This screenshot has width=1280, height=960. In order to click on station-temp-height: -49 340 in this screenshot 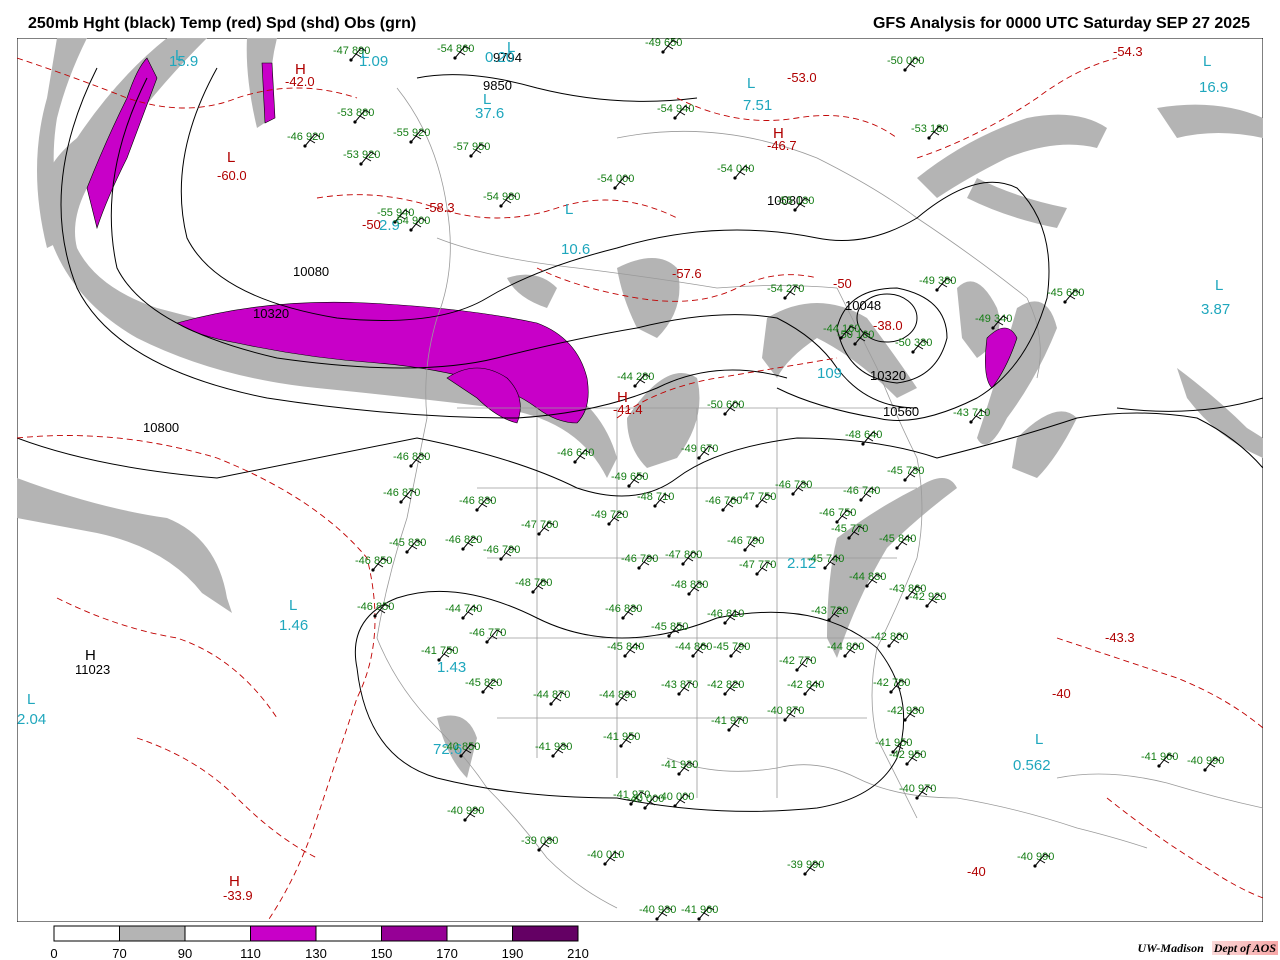, I will do `click(993, 319)`.